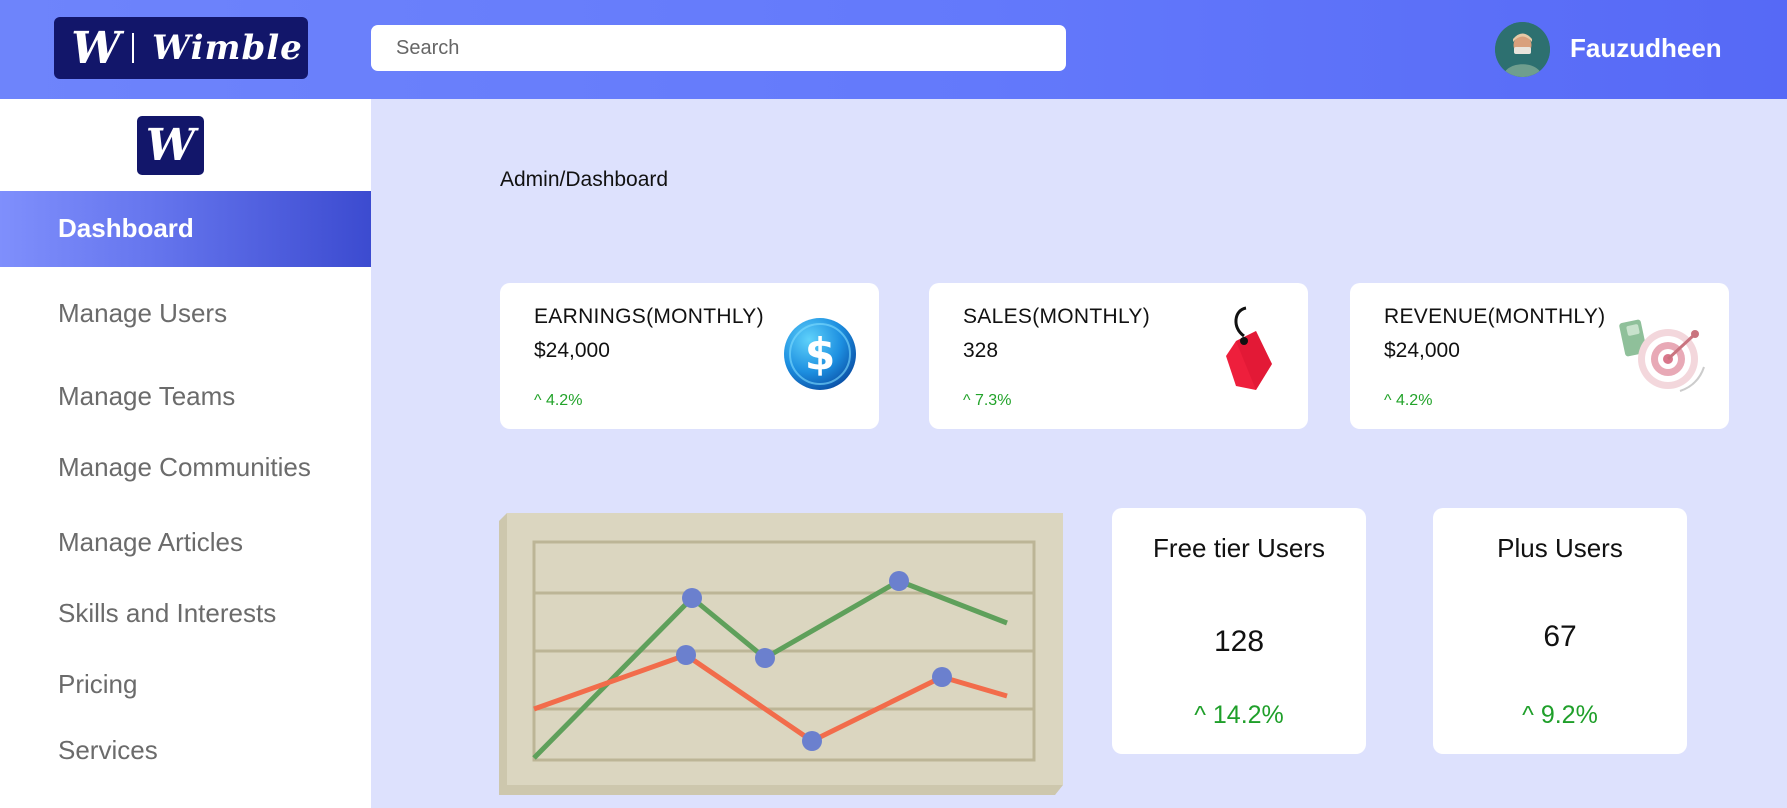 Image resolution: width=1787 pixels, height=808 pixels. I want to click on brand-logo: W Wimble, so click(181, 48).